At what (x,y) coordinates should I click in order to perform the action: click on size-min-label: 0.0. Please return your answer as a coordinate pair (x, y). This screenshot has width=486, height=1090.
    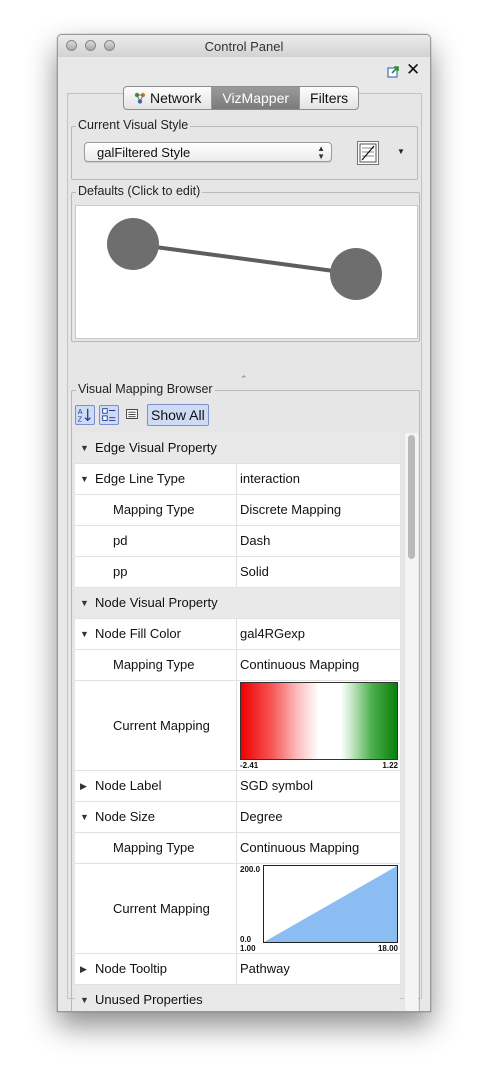
    Looking at the image, I should click on (246, 939).